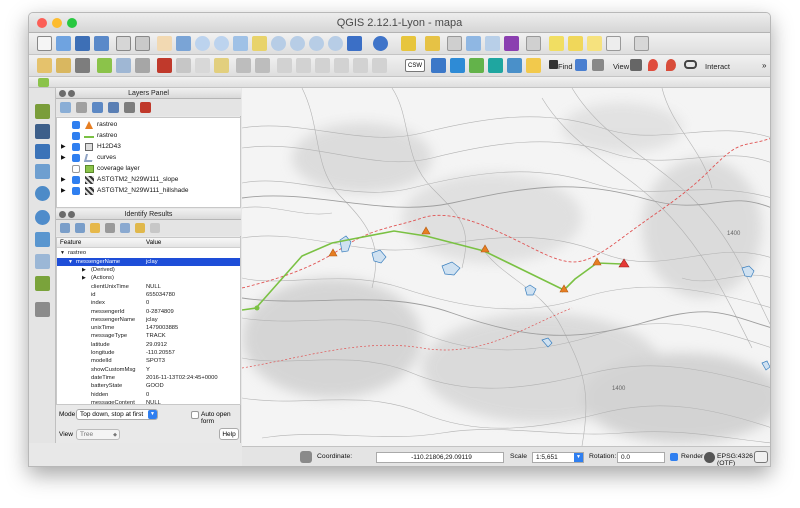 The height and width of the screenshot is (508, 800). What do you see at coordinates (123, 43) in the screenshot?
I see `new-print-composer-icon` at bounding box center [123, 43].